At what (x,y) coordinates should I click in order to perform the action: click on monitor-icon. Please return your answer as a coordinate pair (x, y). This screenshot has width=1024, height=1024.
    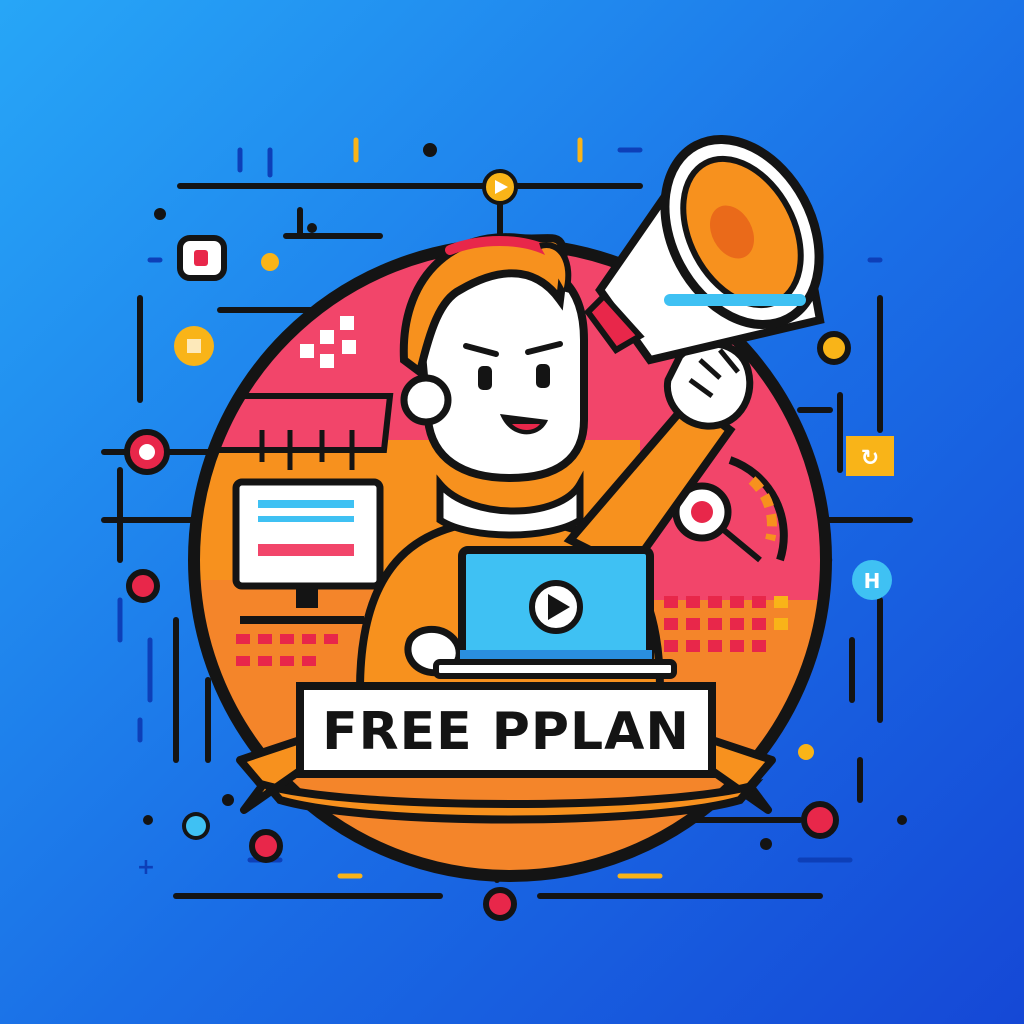
    Looking at the image, I should click on (308, 543).